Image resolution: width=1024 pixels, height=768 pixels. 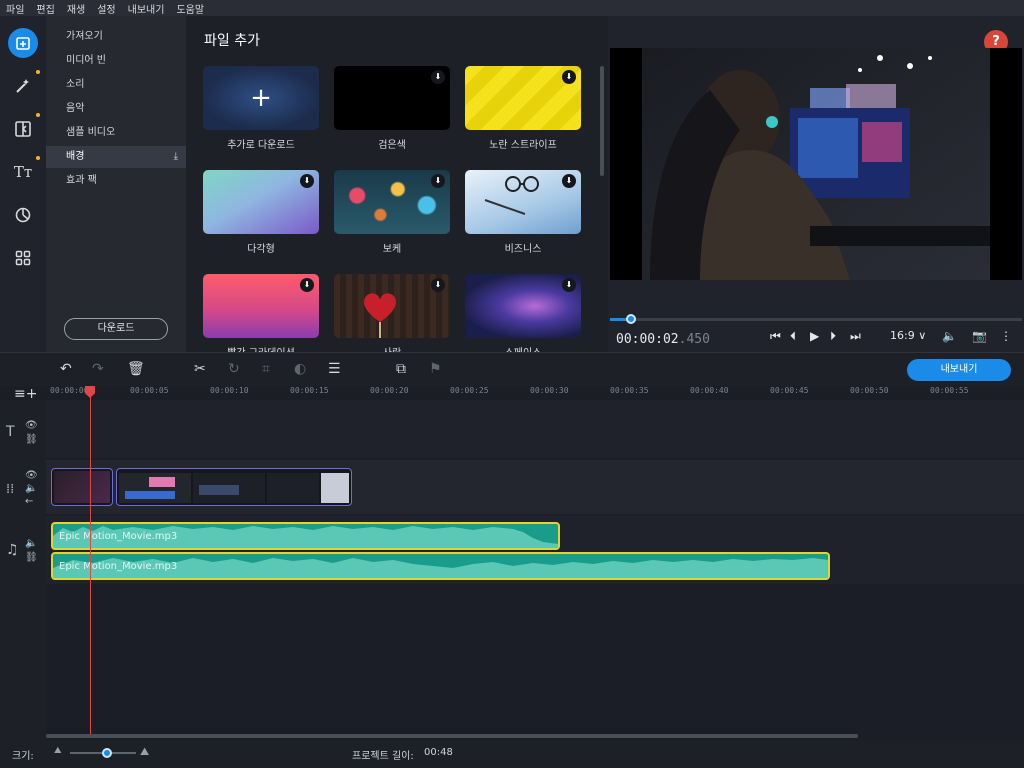 What do you see at coordinates (383, 756) in the screenshot?
I see `project-length-label: 프로젝트 길이:` at bounding box center [383, 756].